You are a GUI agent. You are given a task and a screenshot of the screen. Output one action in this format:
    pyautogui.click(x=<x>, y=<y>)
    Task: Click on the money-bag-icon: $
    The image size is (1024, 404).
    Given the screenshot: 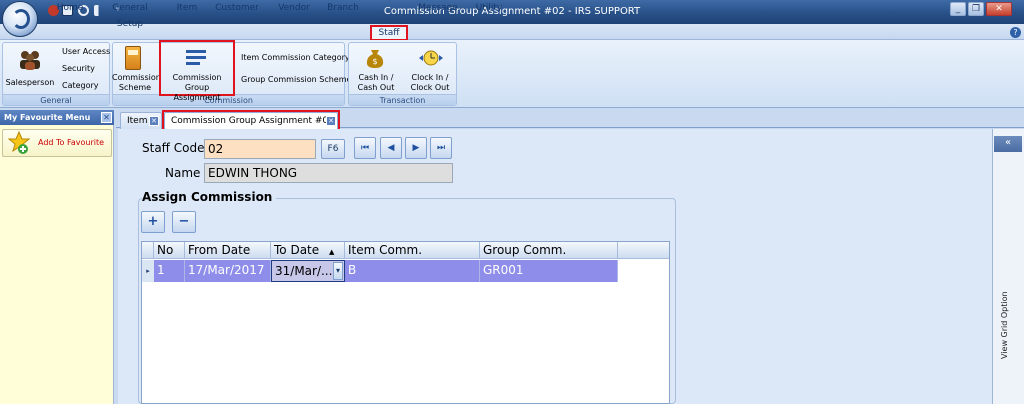 What is the action you would take?
    pyautogui.click(x=375, y=58)
    